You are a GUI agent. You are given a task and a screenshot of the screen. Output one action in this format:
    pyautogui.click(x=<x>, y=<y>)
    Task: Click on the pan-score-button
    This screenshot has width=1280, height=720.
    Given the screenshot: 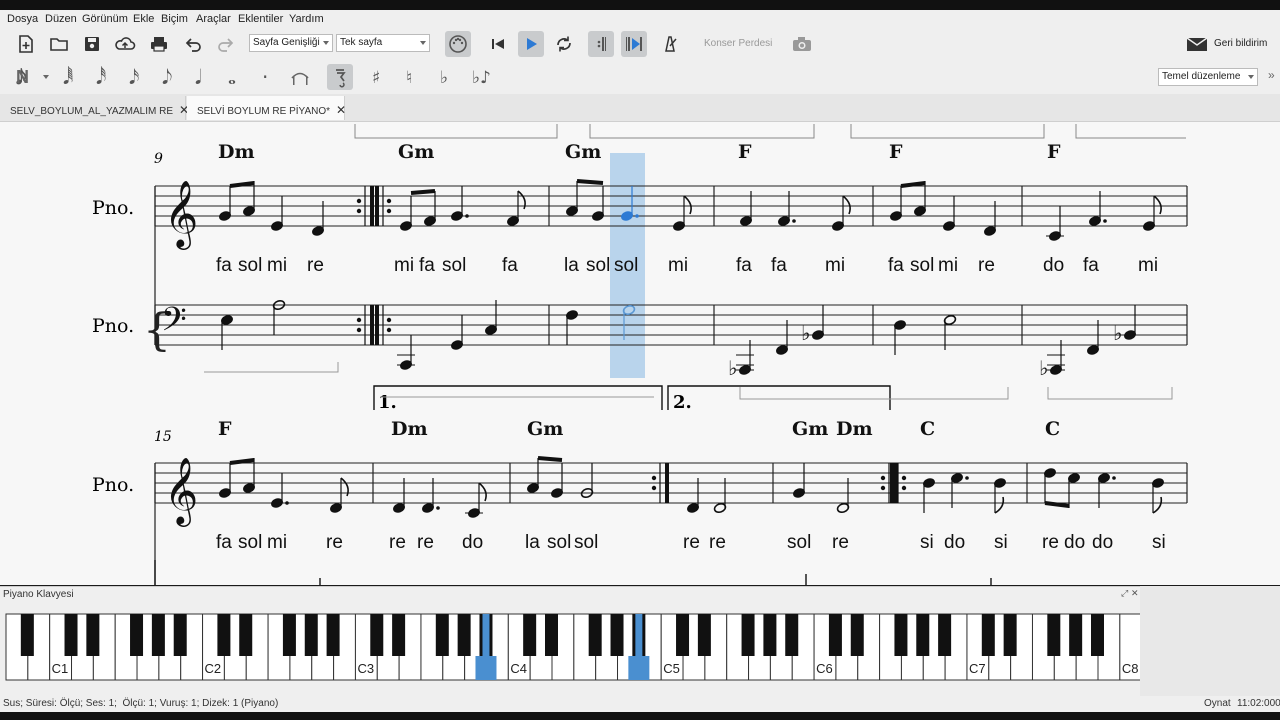 What is the action you would take?
    pyautogui.click(x=670, y=44)
    